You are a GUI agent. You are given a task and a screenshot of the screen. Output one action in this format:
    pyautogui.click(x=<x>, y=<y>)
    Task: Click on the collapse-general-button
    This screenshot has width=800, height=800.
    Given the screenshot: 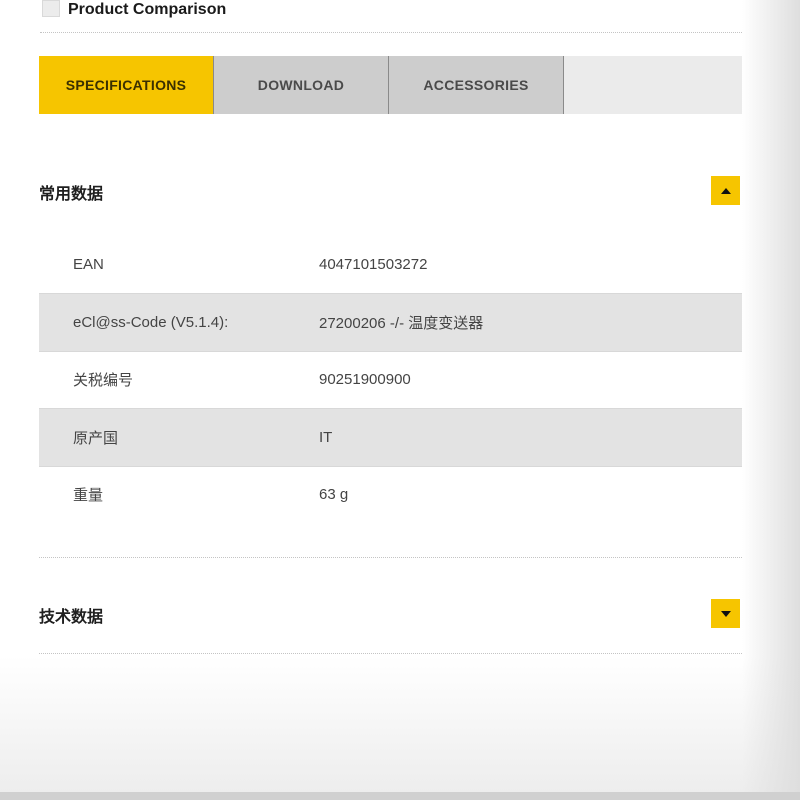 What is the action you would take?
    pyautogui.click(x=725, y=190)
    